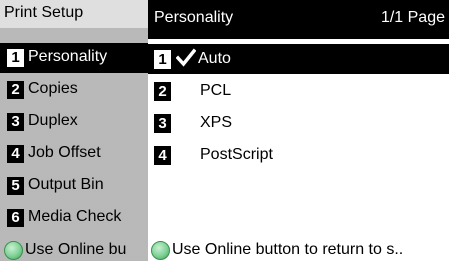  What do you see at coordinates (15, 122) in the screenshot?
I see `menu-item-number: 3` at bounding box center [15, 122].